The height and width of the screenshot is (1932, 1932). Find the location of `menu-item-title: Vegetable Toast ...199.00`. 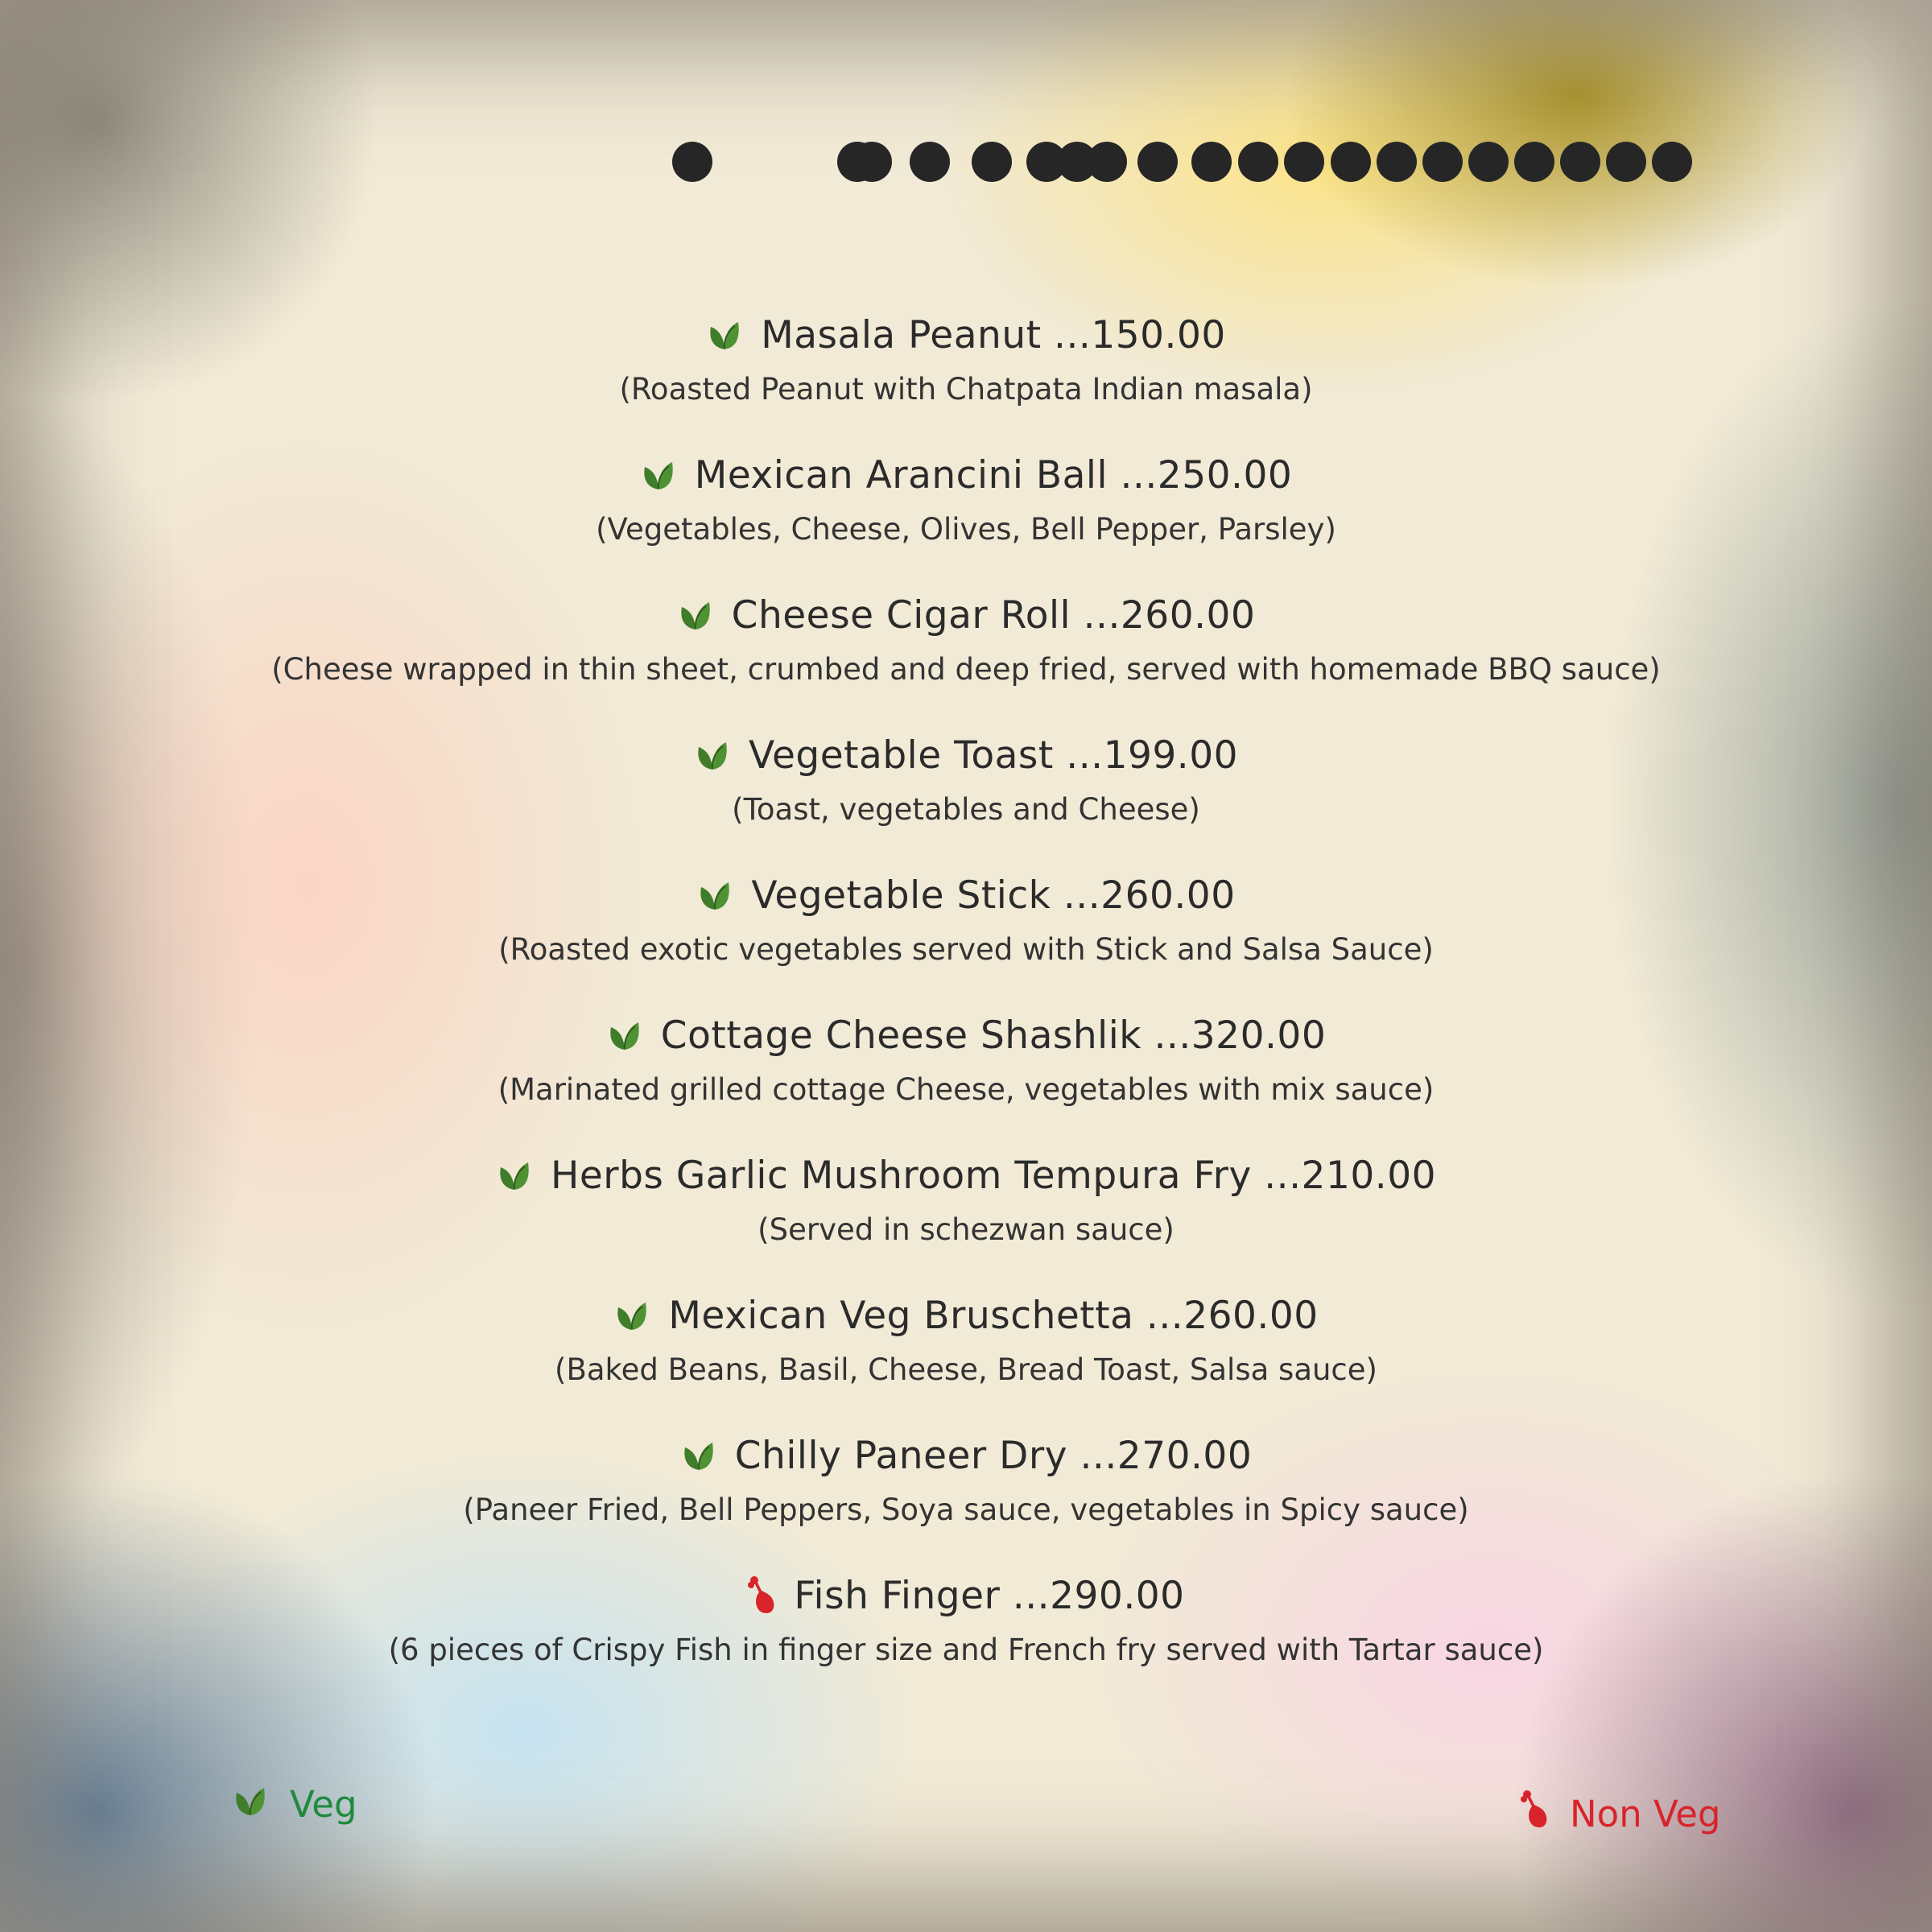

menu-item-title: Vegetable Toast ...199.00 is located at coordinates (966, 755).